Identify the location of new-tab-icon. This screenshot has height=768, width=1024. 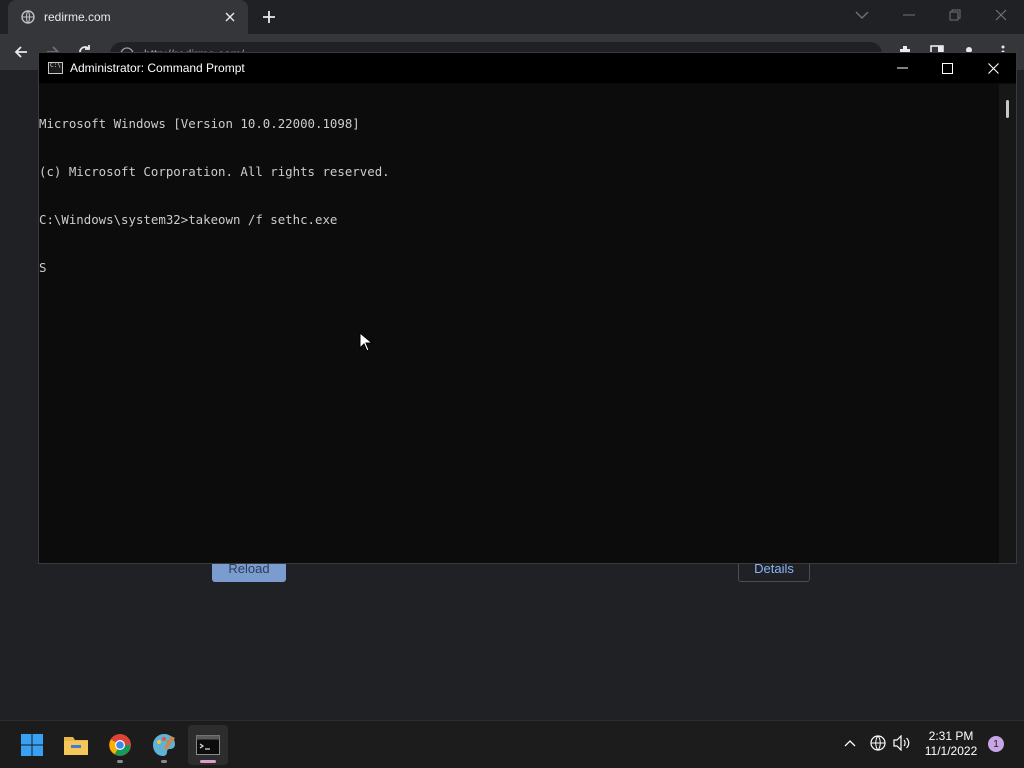
(269, 17).